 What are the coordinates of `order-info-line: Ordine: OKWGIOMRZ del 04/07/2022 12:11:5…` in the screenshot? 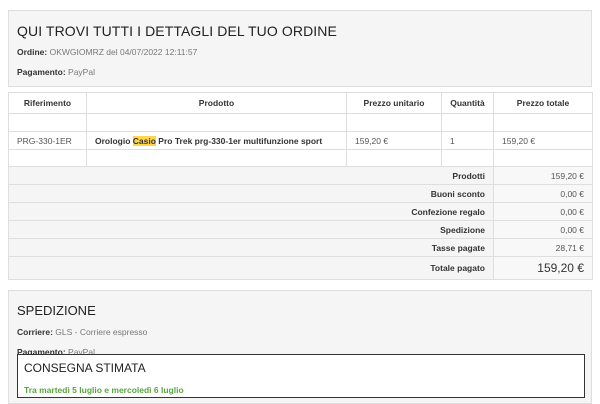 It's located at (107, 52).